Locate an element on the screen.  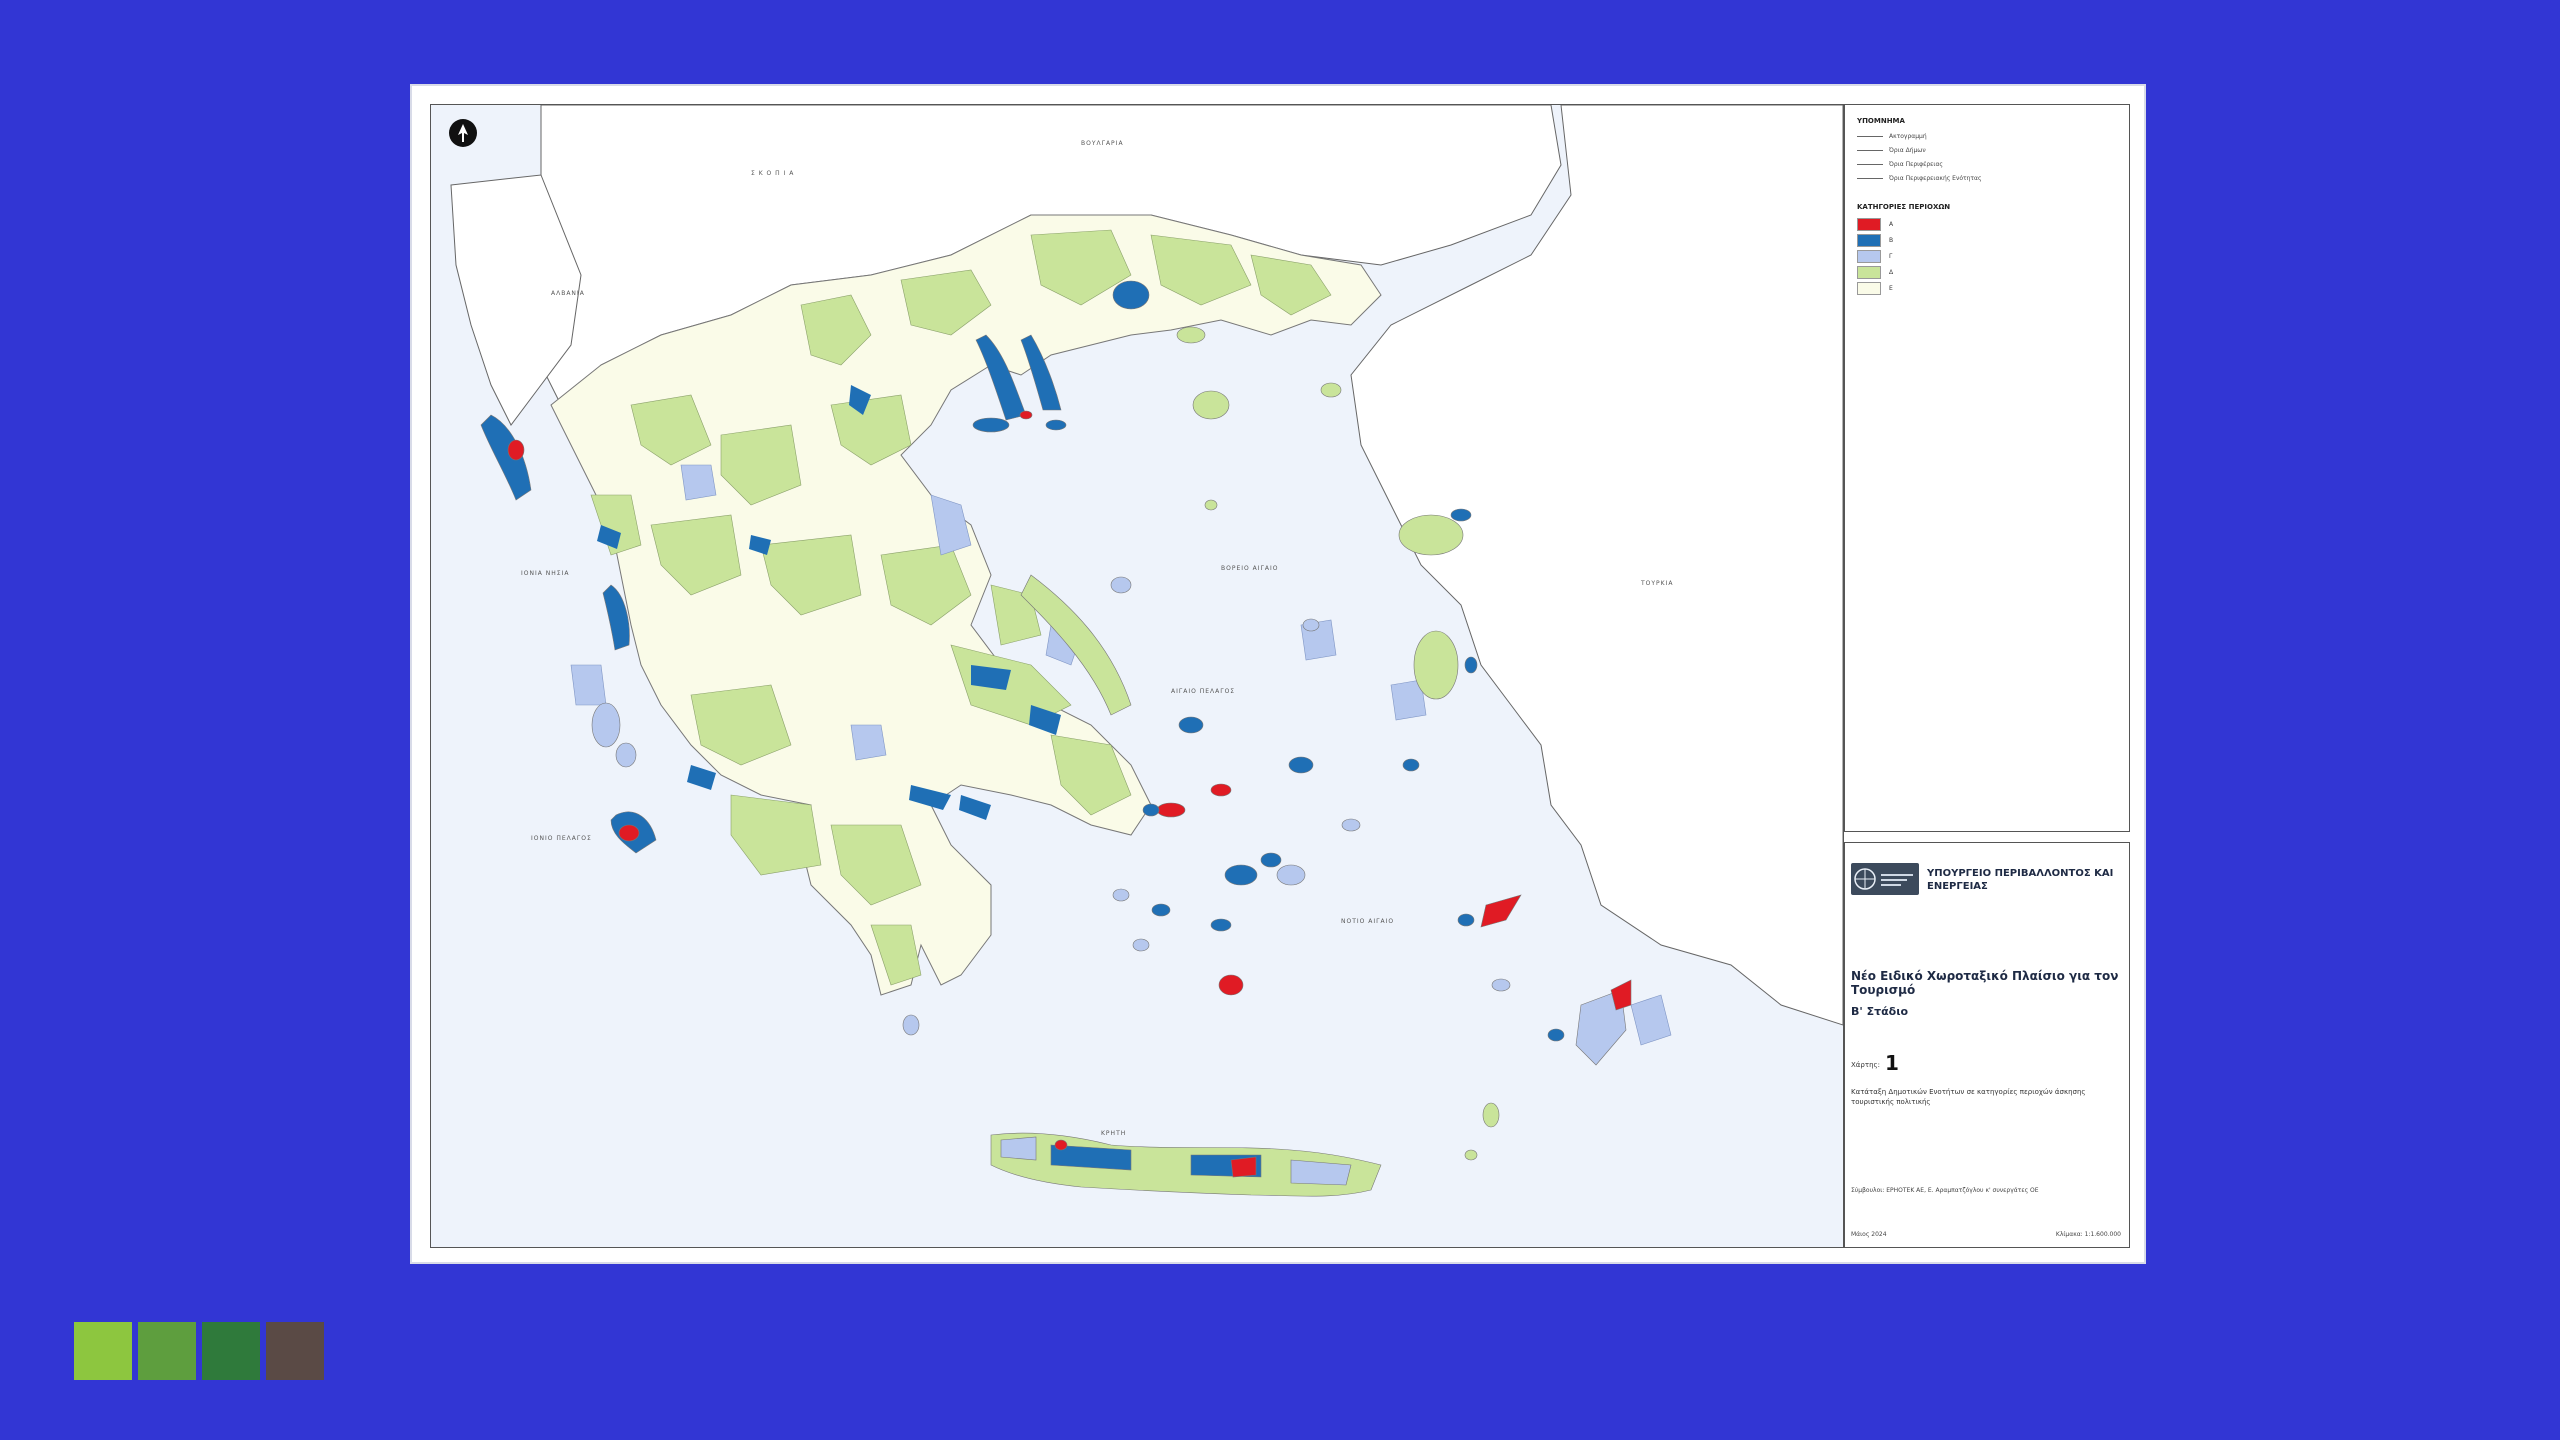
legend-category-e: Ε is located at coordinates (1875, 288).